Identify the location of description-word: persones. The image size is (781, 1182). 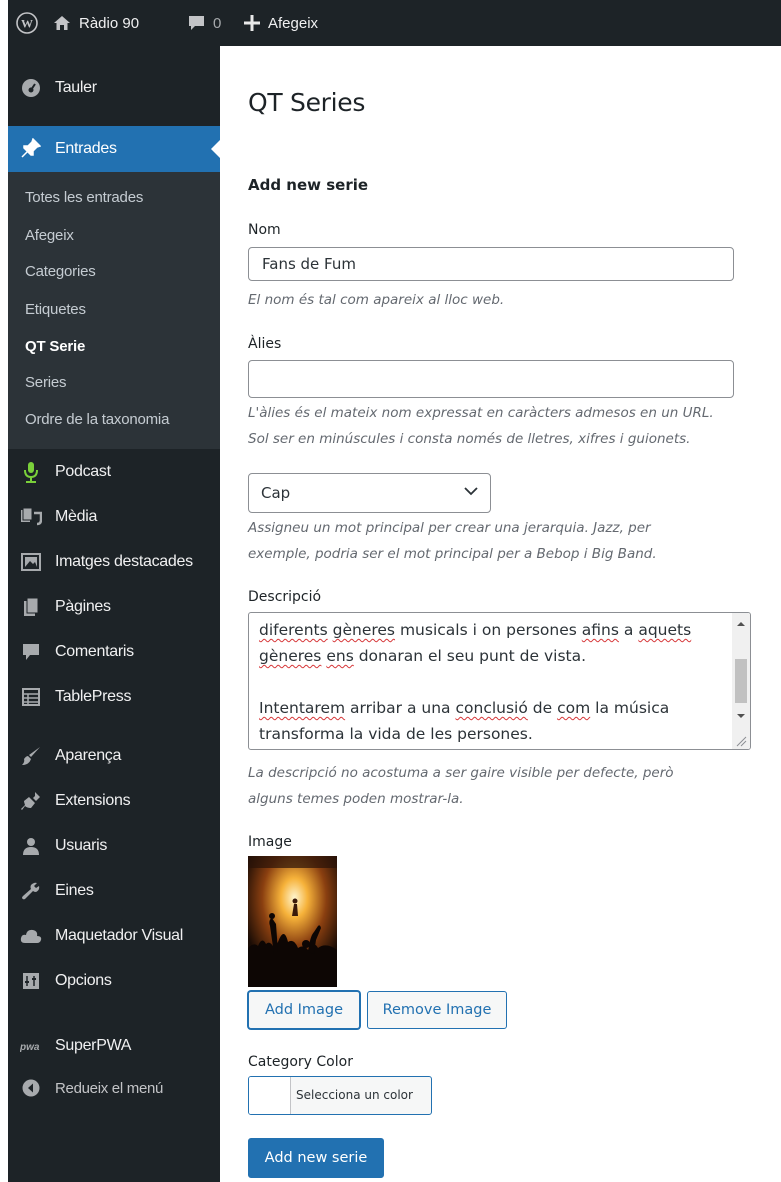
(541, 630).